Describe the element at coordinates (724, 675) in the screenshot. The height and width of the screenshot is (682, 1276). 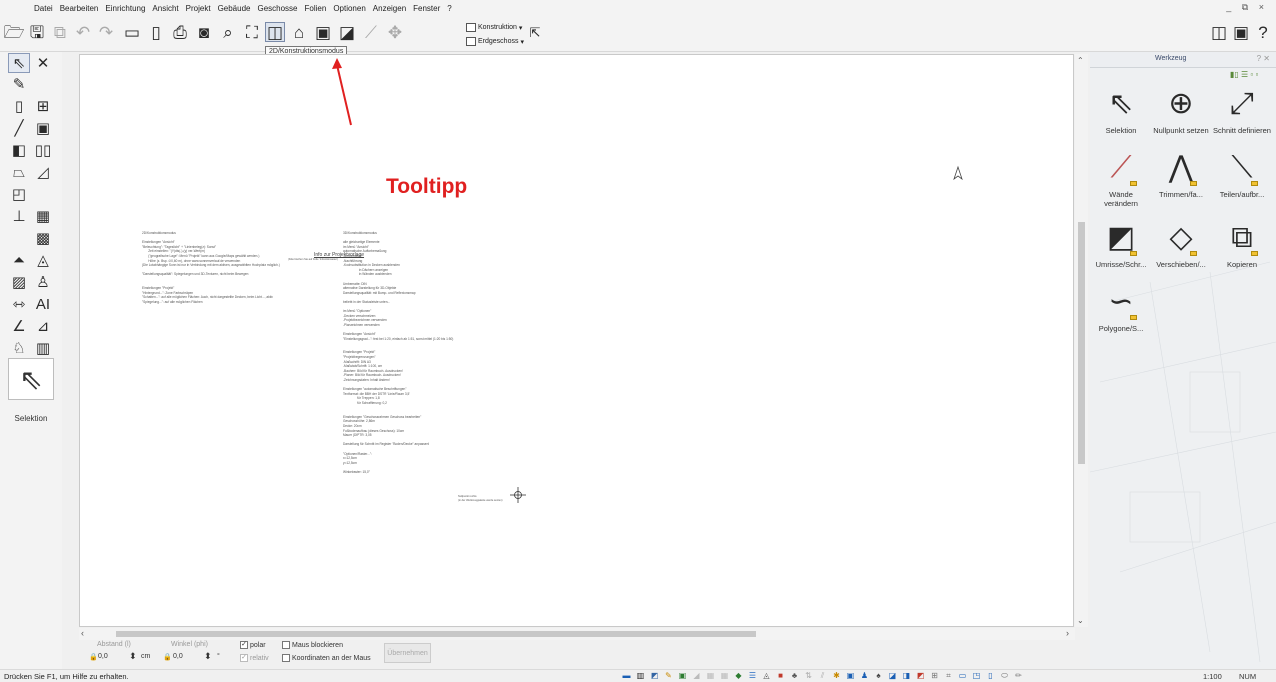
I see `layer-toggle-icon: ▦` at that location.